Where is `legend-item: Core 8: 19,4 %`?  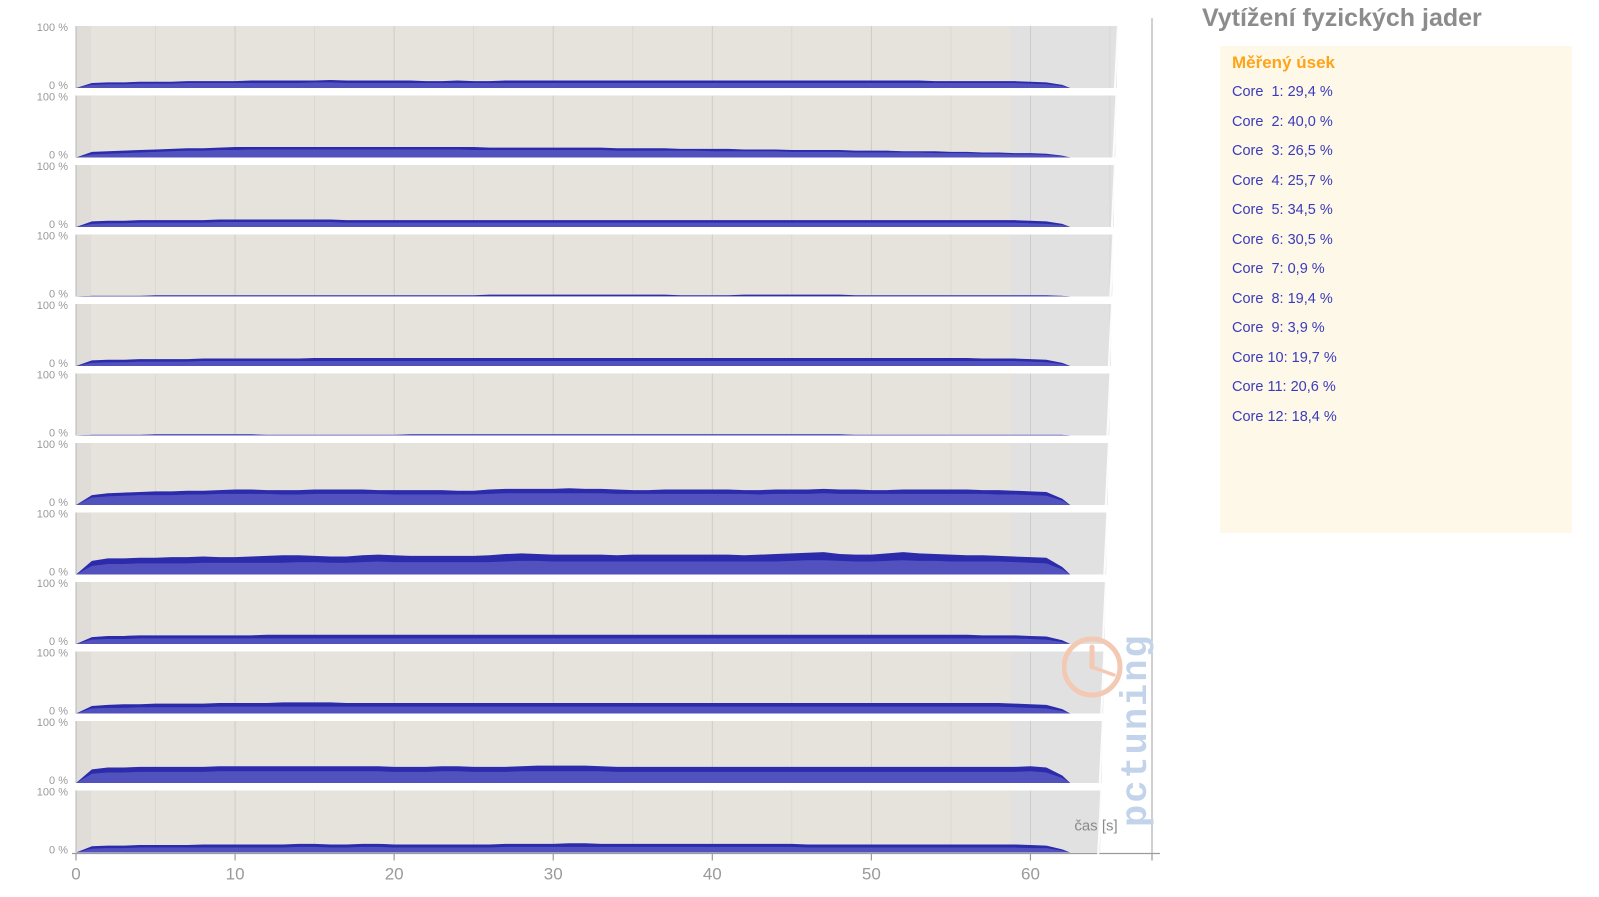
legend-item: Core 8: 19,4 % is located at coordinates (1282, 298).